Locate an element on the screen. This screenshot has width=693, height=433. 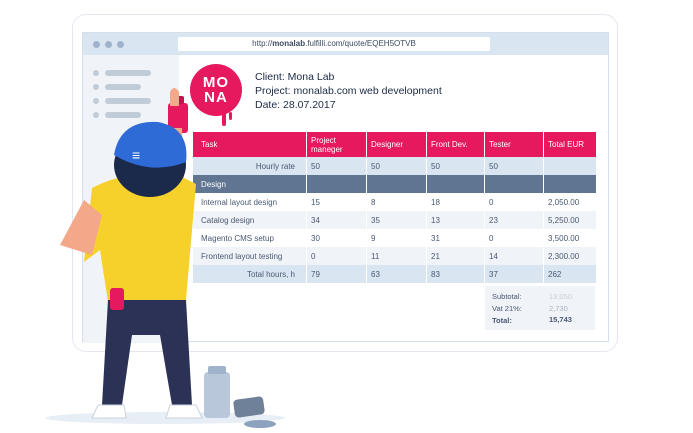
spray-can-pocket-icon is located at coordinates (117, 299).